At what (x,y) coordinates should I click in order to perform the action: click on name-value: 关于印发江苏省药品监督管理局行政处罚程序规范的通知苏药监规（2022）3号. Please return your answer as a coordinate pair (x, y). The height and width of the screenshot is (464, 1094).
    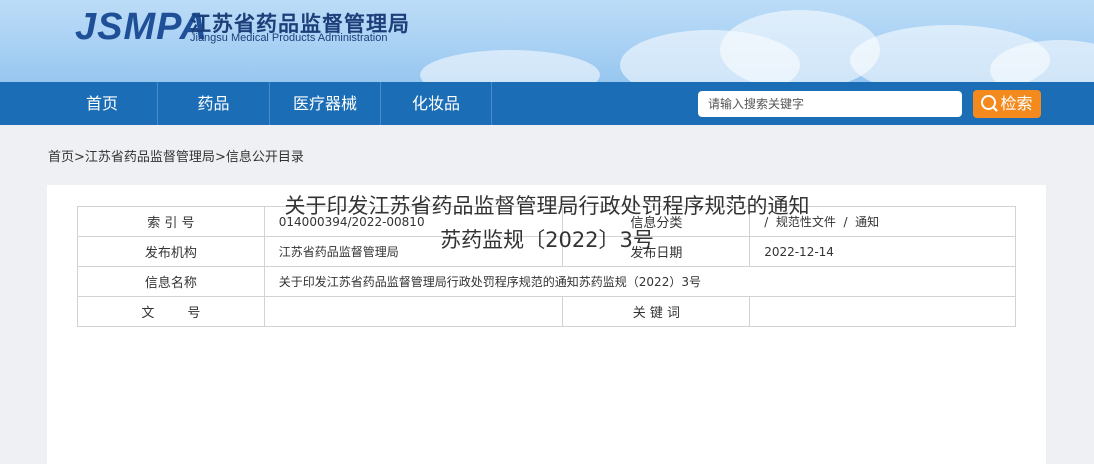
    Looking at the image, I should click on (640, 281).